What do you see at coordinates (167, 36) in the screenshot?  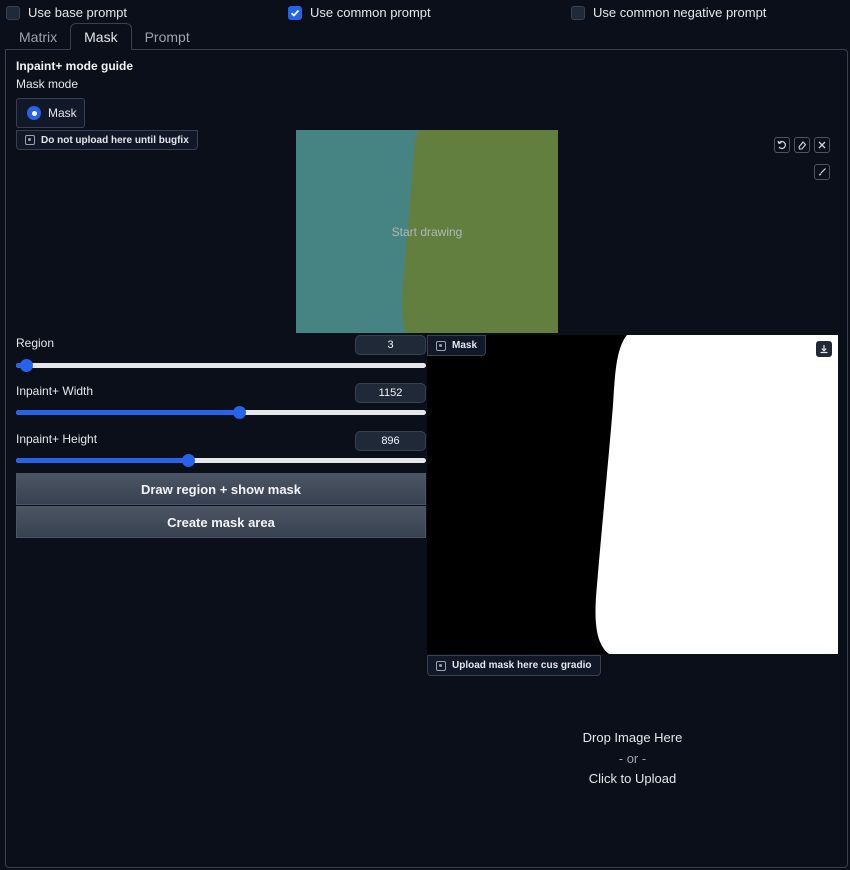 I see `tab-prompt: Prompt` at bounding box center [167, 36].